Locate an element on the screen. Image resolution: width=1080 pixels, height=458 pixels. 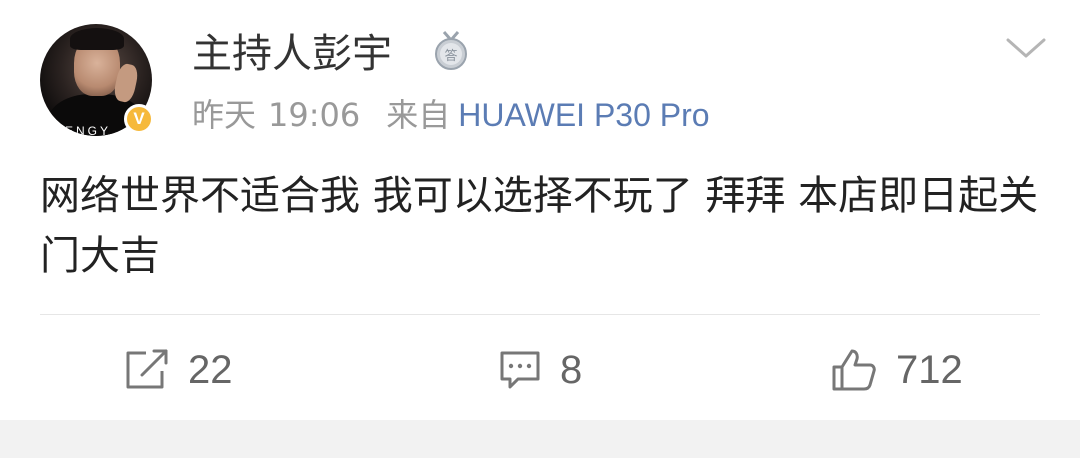
post-time: 19:06 is located at coordinates (314, 115).